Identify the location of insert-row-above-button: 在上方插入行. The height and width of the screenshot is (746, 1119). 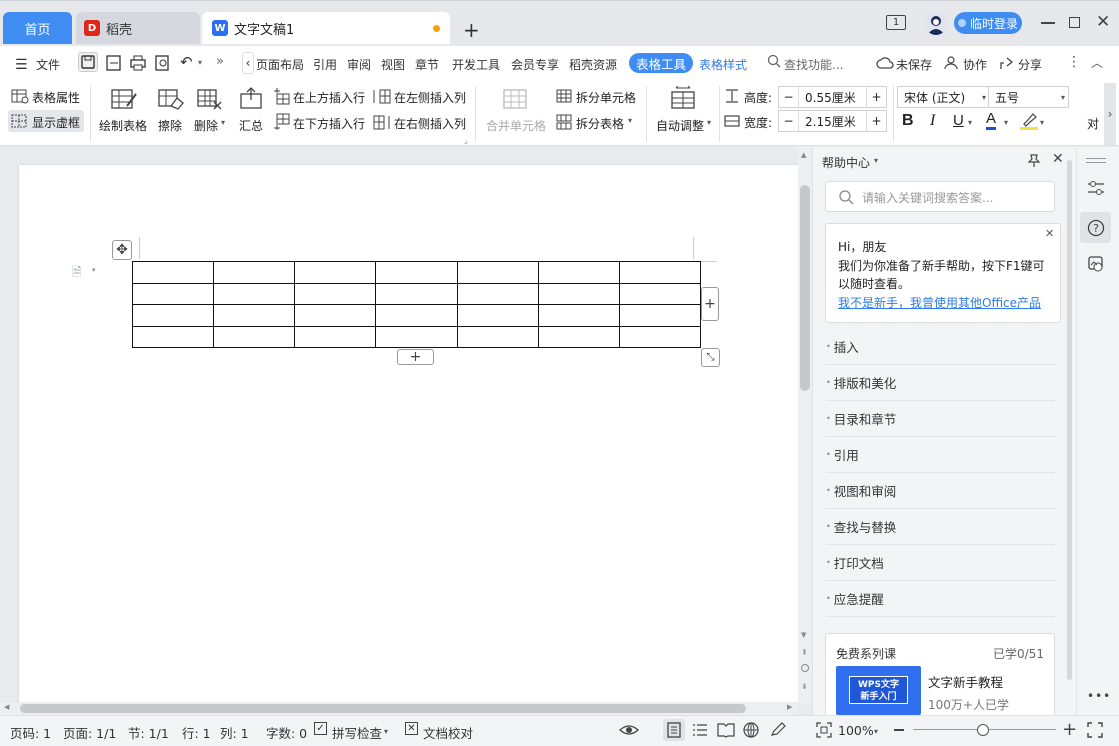
(329, 97).